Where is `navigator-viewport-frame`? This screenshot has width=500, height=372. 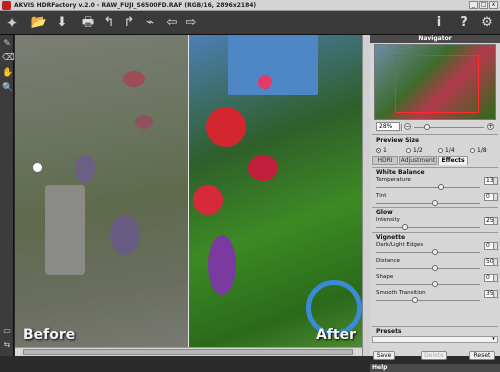 navigator-viewport-frame is located at coordinates (437, 84).